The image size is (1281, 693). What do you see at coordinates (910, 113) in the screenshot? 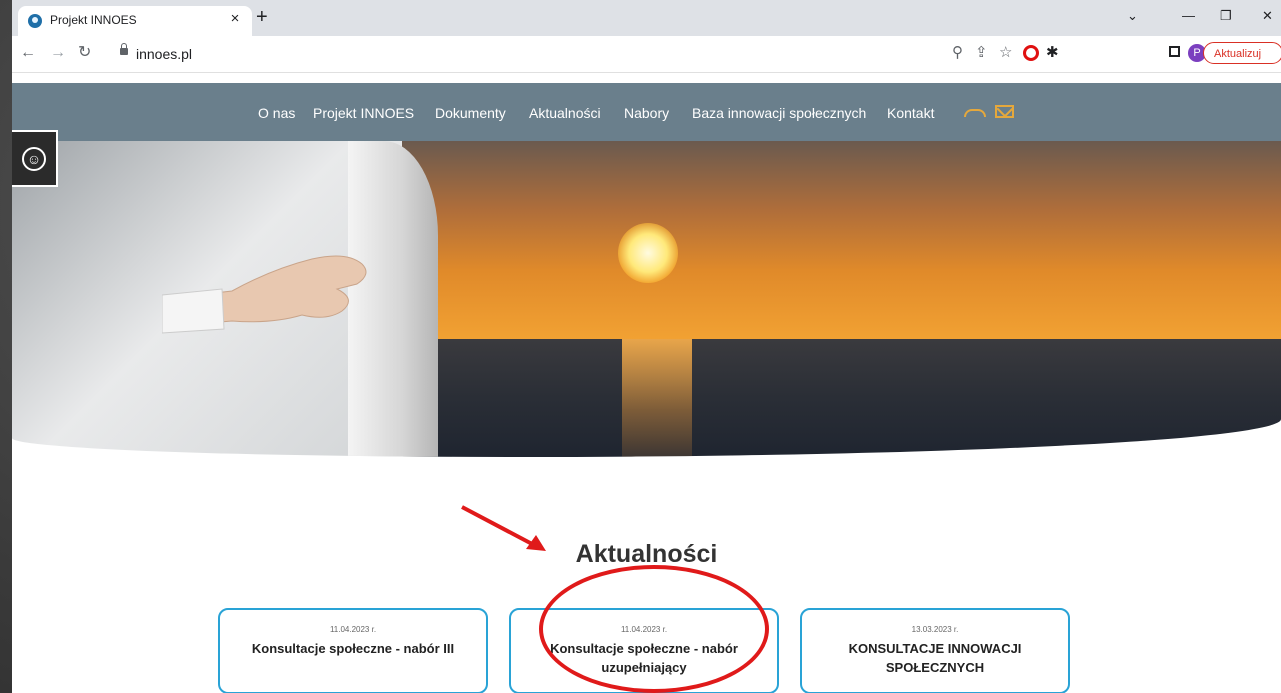
I see `nav-link-kontakt: Kontakt` at bounding box center [910, 113].